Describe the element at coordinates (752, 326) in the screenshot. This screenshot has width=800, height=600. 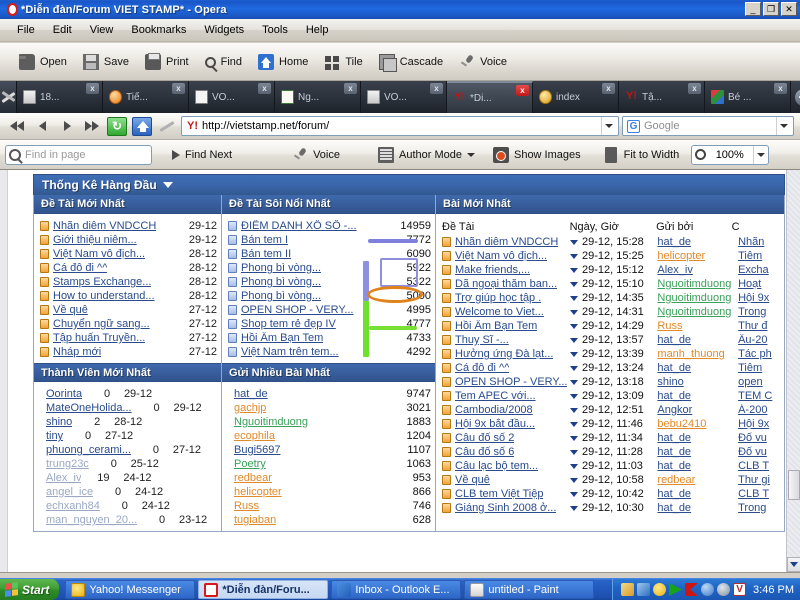
I see `post-forum-link: Thư đ` at that location.